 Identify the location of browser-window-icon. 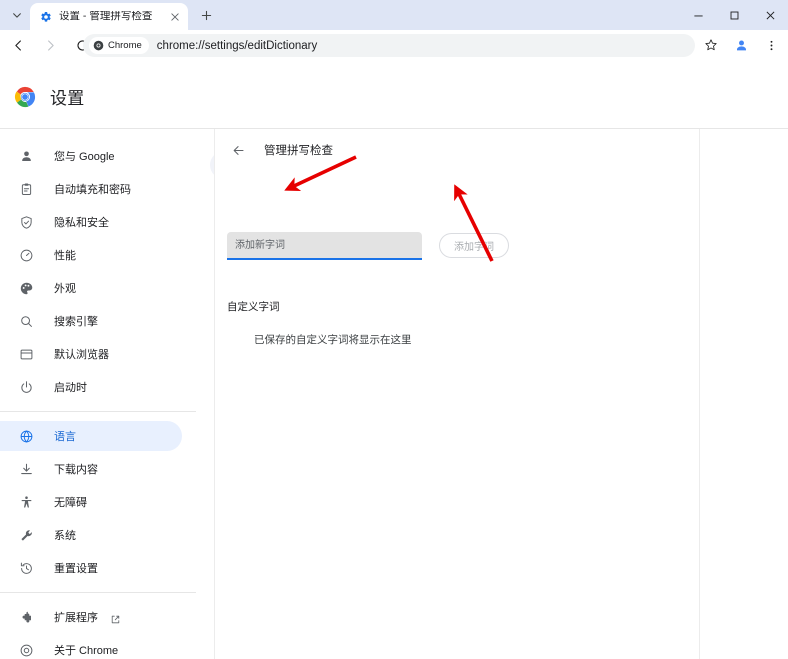
(26, 354).